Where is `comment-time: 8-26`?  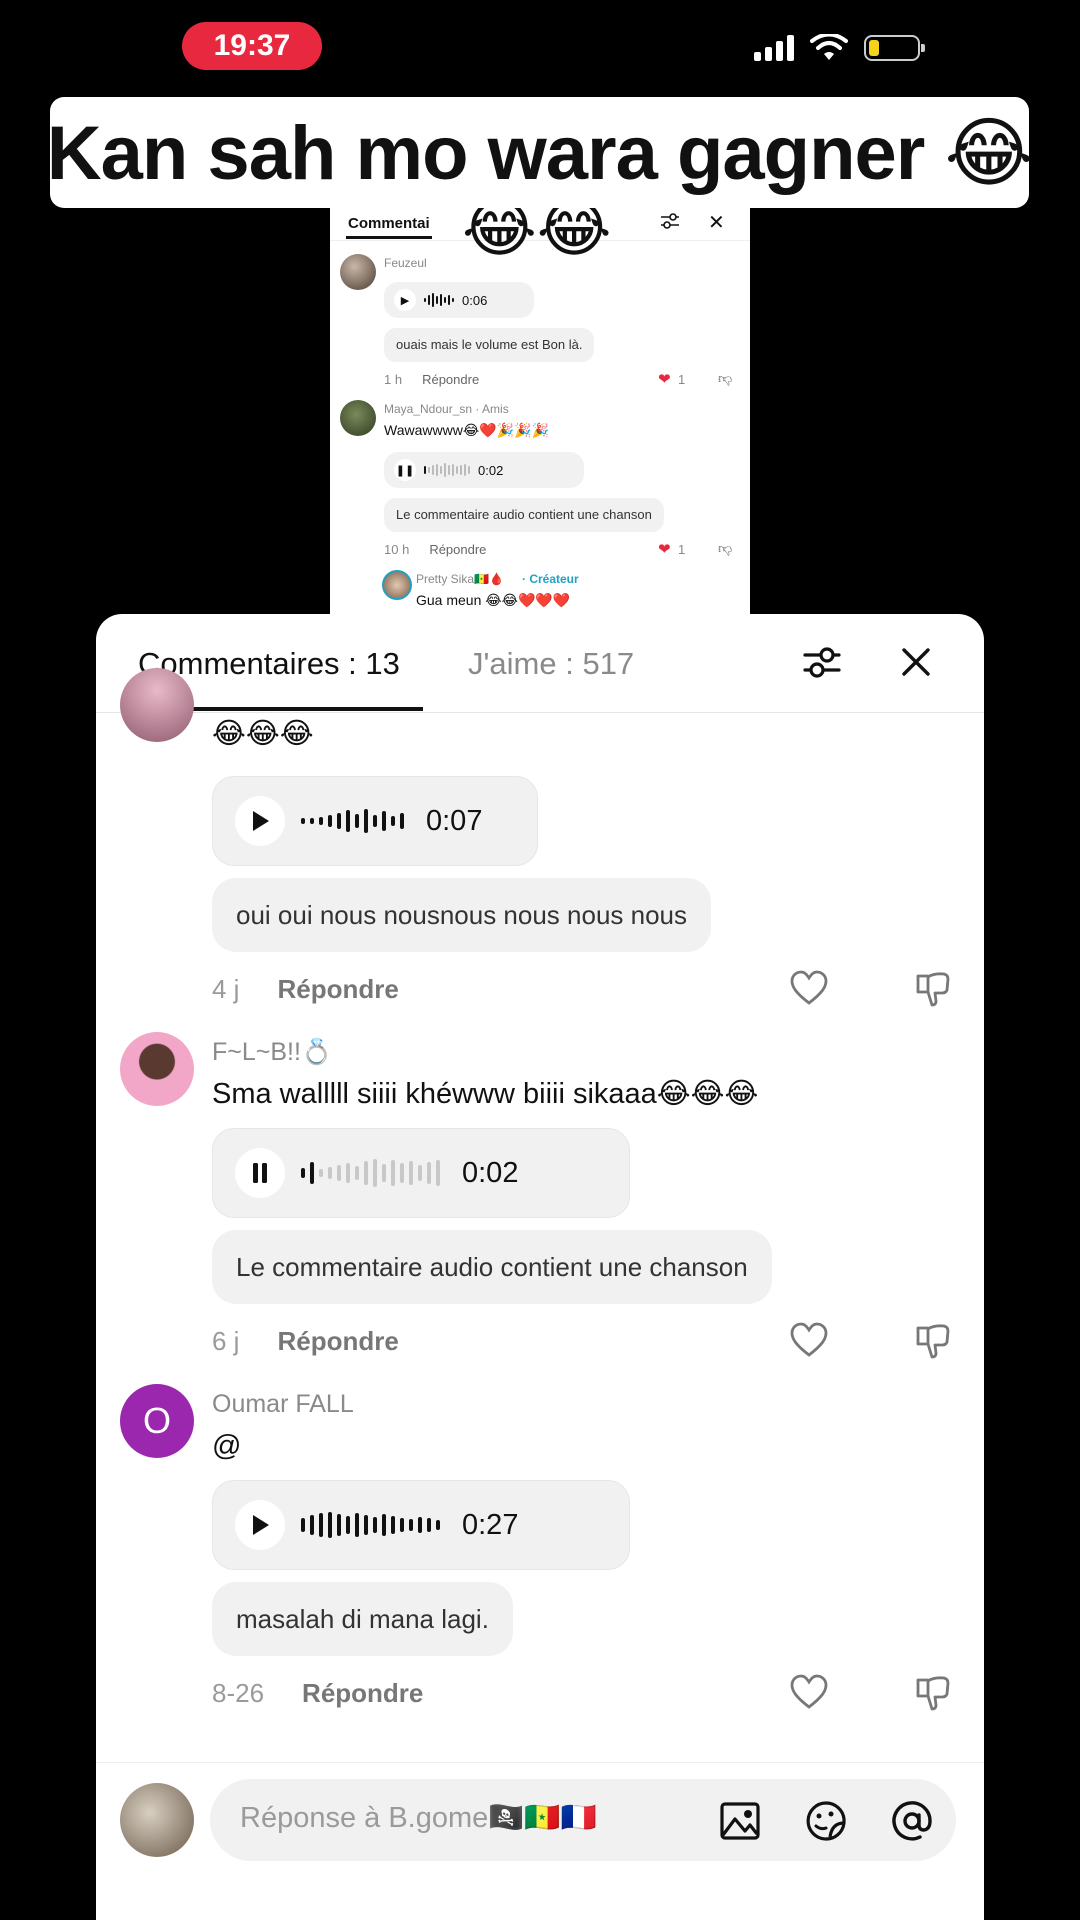 comment-time: 8-26 is located at coordinates (238, 1693).